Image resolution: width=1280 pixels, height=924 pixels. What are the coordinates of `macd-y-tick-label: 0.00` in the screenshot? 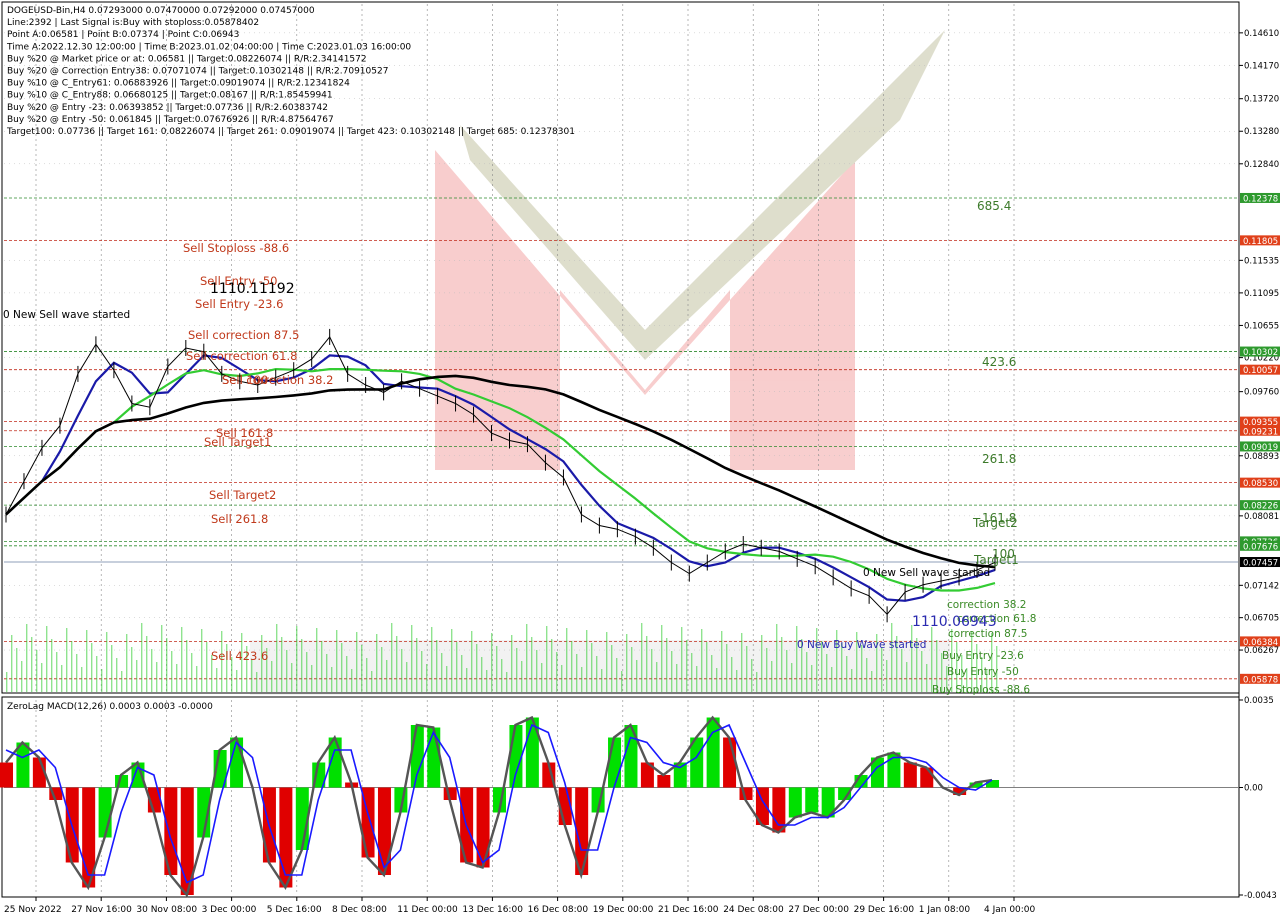 It's located at (1253, 789).